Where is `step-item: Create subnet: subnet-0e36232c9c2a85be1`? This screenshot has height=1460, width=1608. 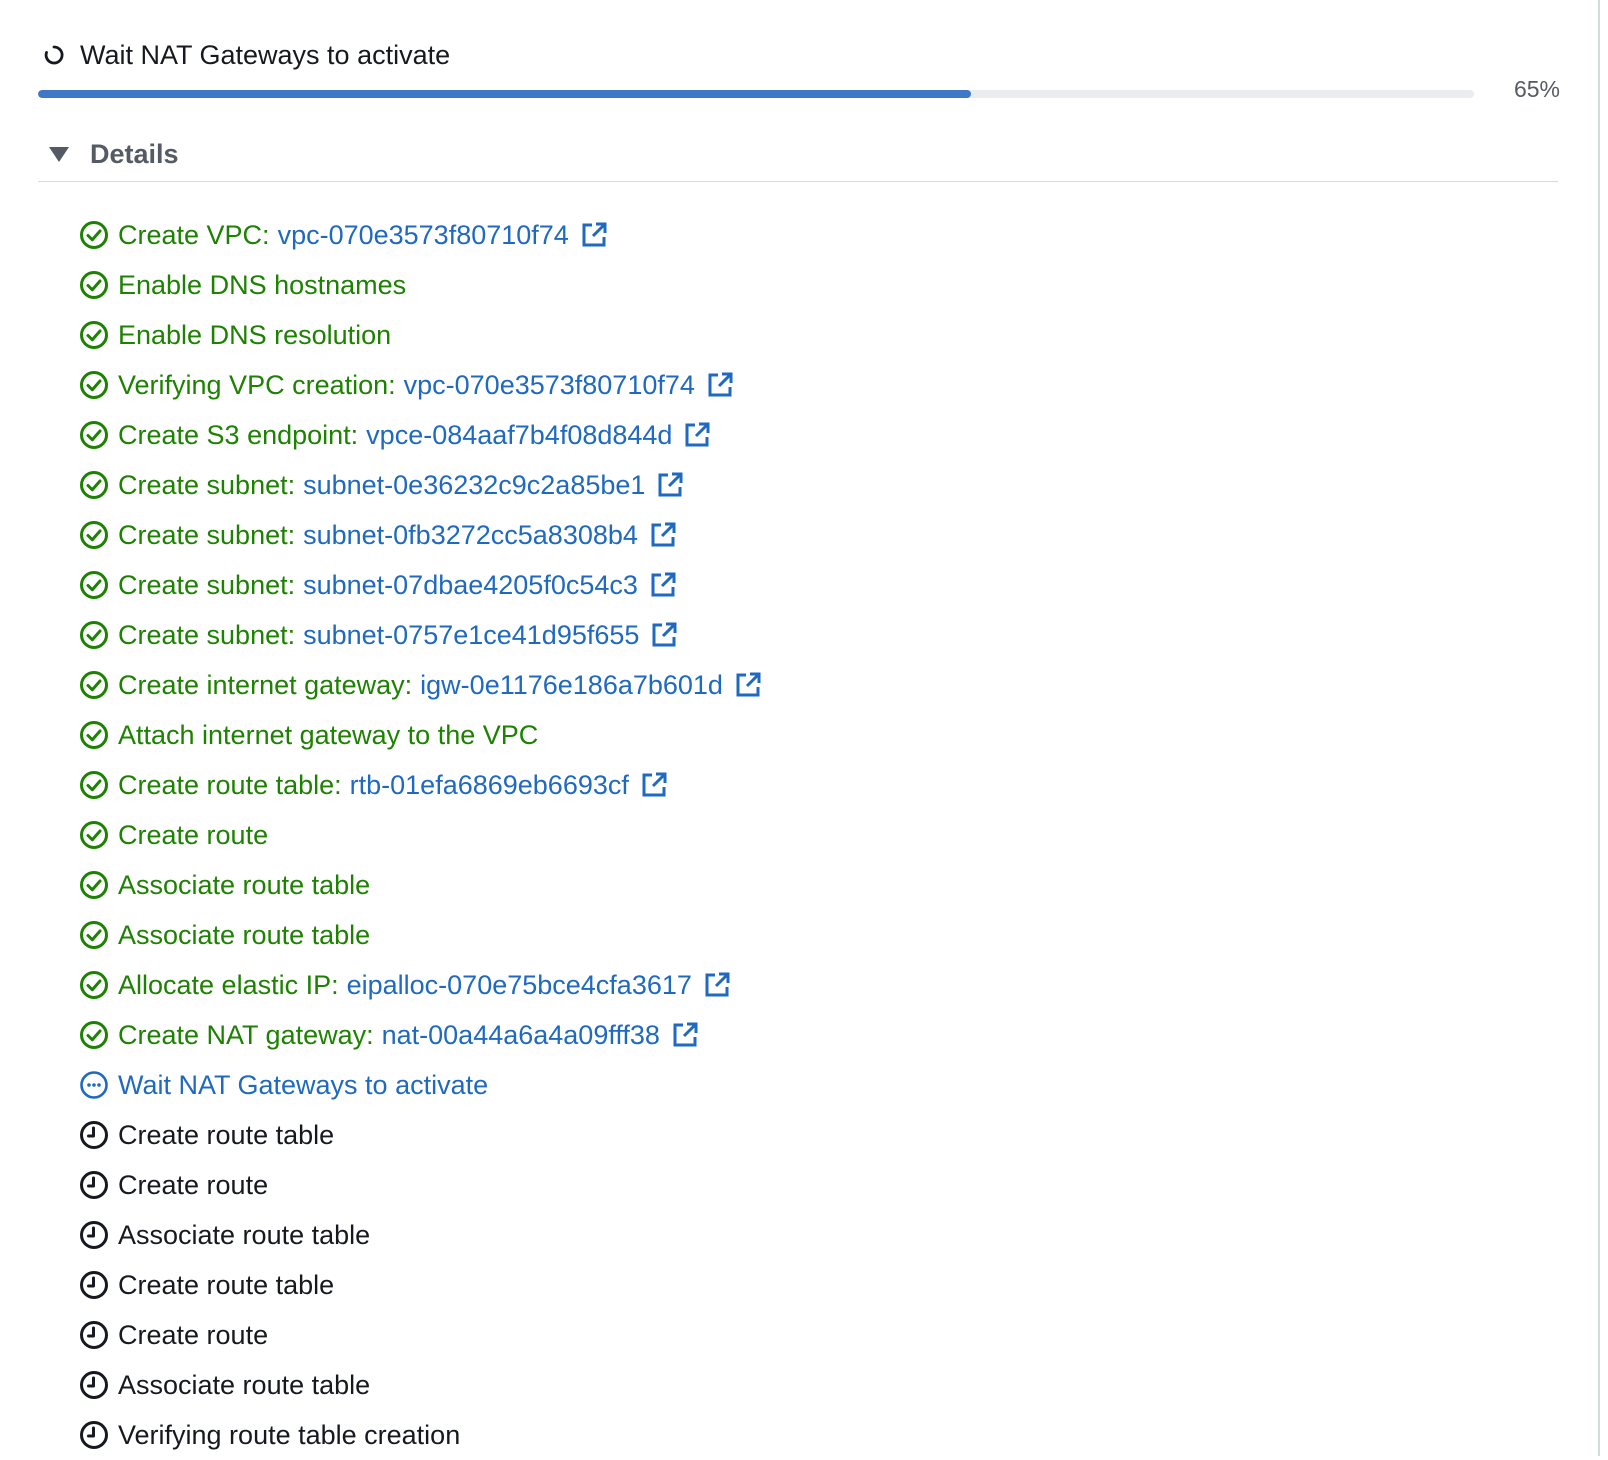 step-item: Create subnet: subnet-0e36232c9c2a85be1 is located at coordinates (420, 485).